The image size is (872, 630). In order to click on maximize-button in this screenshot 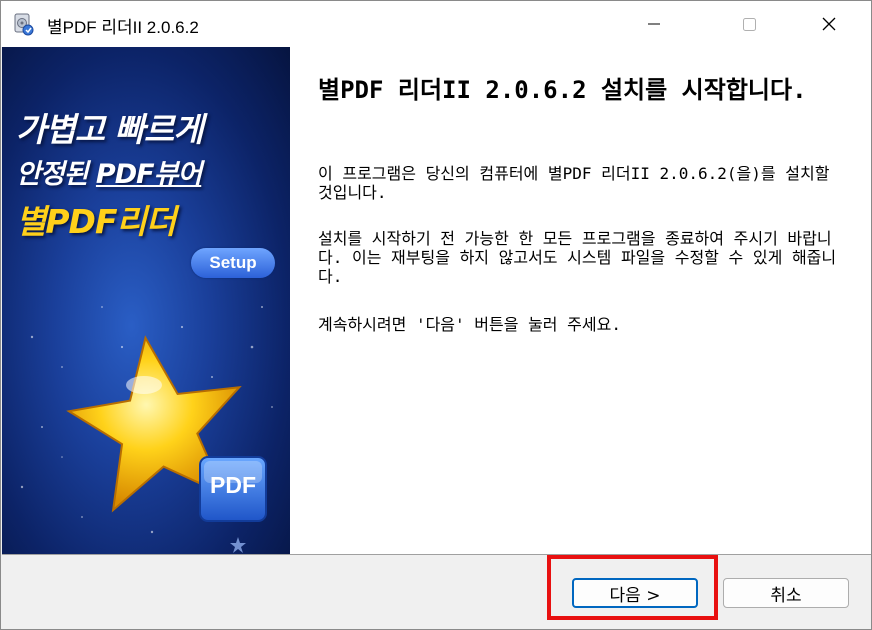, I will do `click(749, 24)`.